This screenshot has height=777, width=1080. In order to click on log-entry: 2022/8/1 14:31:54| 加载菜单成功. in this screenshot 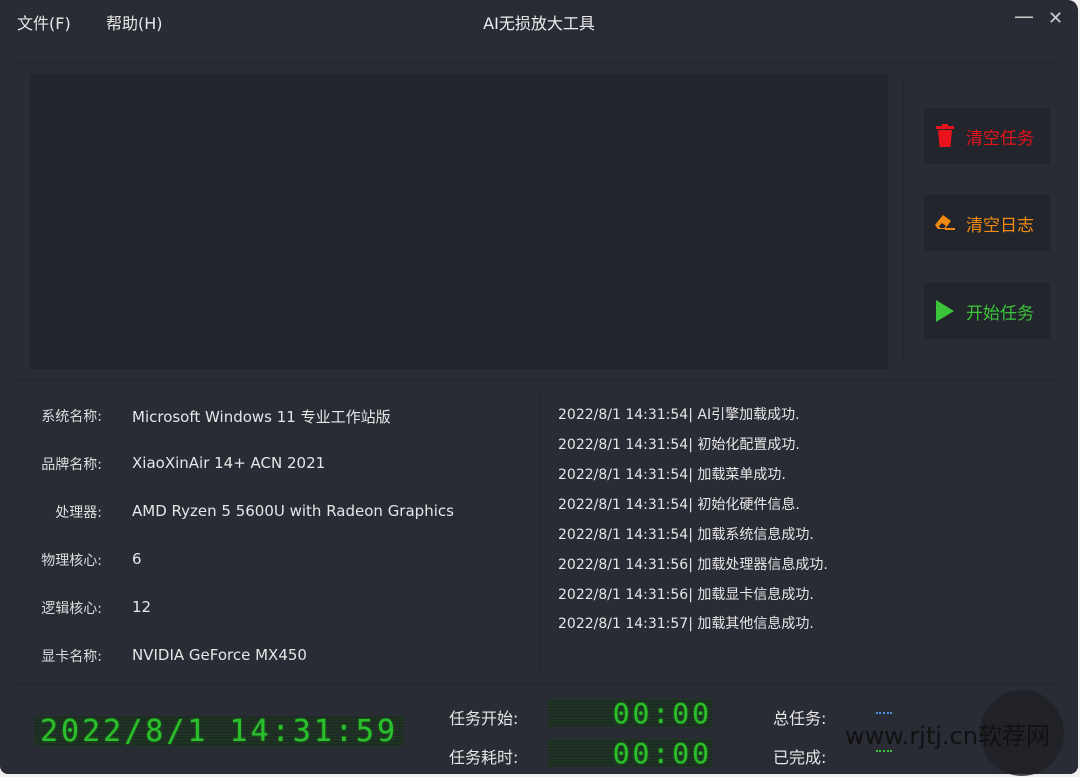, I will do `click(672, 475)`.